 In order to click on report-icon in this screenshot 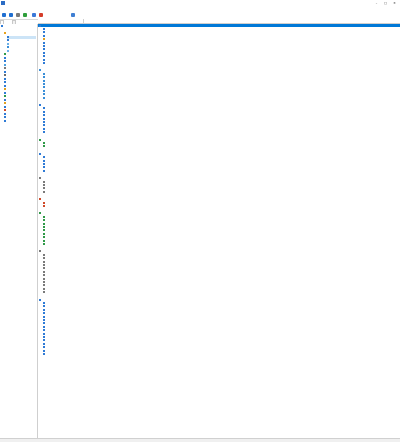, I will do `click(73, 15)`.